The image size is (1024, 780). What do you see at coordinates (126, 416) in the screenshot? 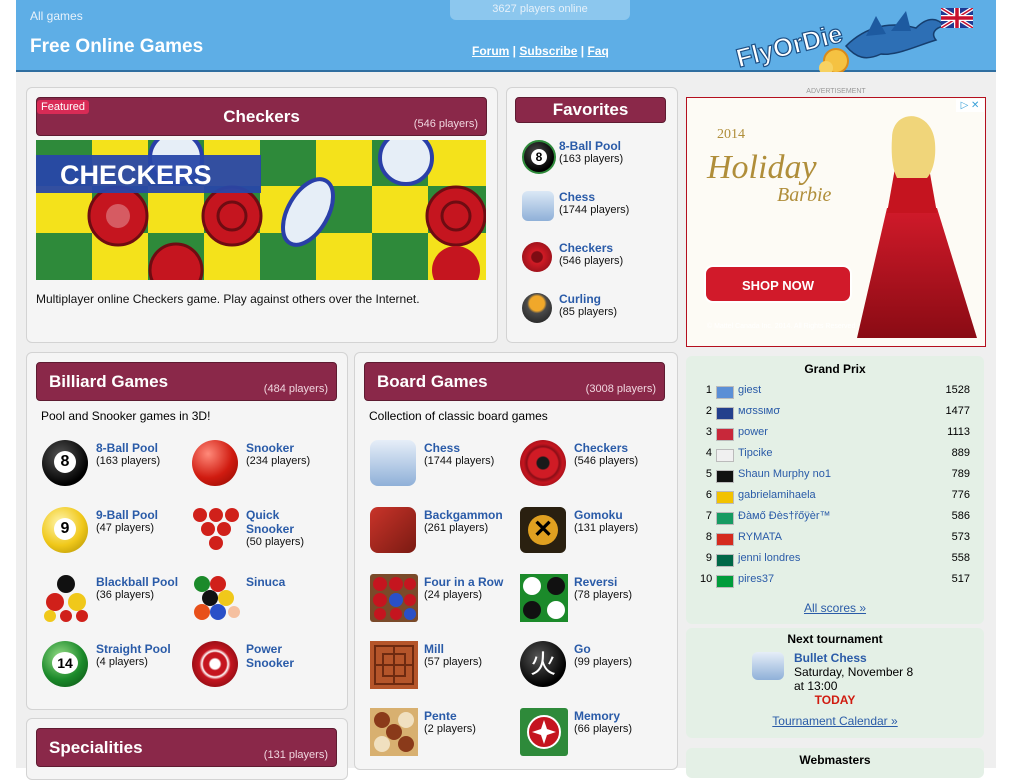
I see `billiard-description: Pool and Snooker games in 3D!` at bounding box center [126, 416].